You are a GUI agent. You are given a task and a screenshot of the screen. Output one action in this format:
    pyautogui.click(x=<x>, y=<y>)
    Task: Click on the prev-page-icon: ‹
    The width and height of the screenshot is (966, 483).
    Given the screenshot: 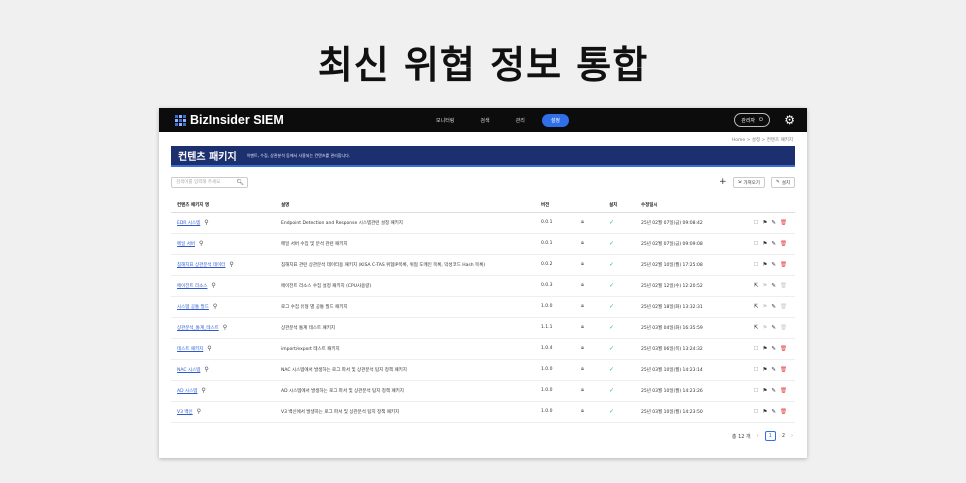 What is the action you would take?
    pyautogui.click(x=758, y=436)
    